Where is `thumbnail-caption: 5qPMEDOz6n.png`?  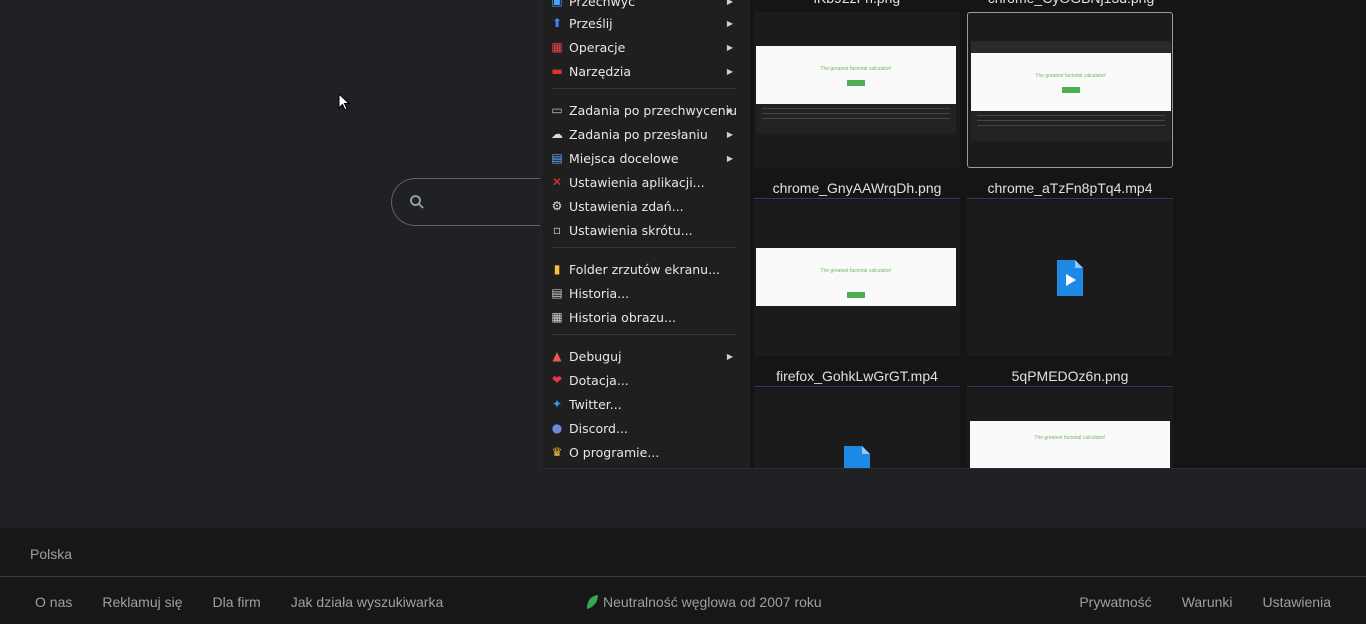
thumbnail-caption: 5qPMEDOz6n.png is located at coordinates (1070, 377).